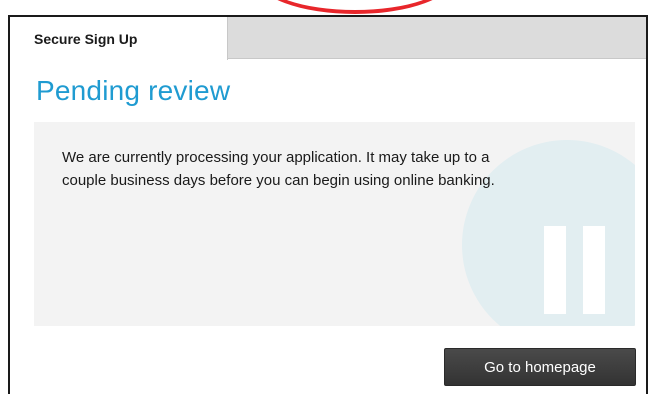 The image size is (651, 394). What do you see at coordinates (133, 90) in the screenshot?
I see `page-title: Pending review` at bounding box center [133, 90].